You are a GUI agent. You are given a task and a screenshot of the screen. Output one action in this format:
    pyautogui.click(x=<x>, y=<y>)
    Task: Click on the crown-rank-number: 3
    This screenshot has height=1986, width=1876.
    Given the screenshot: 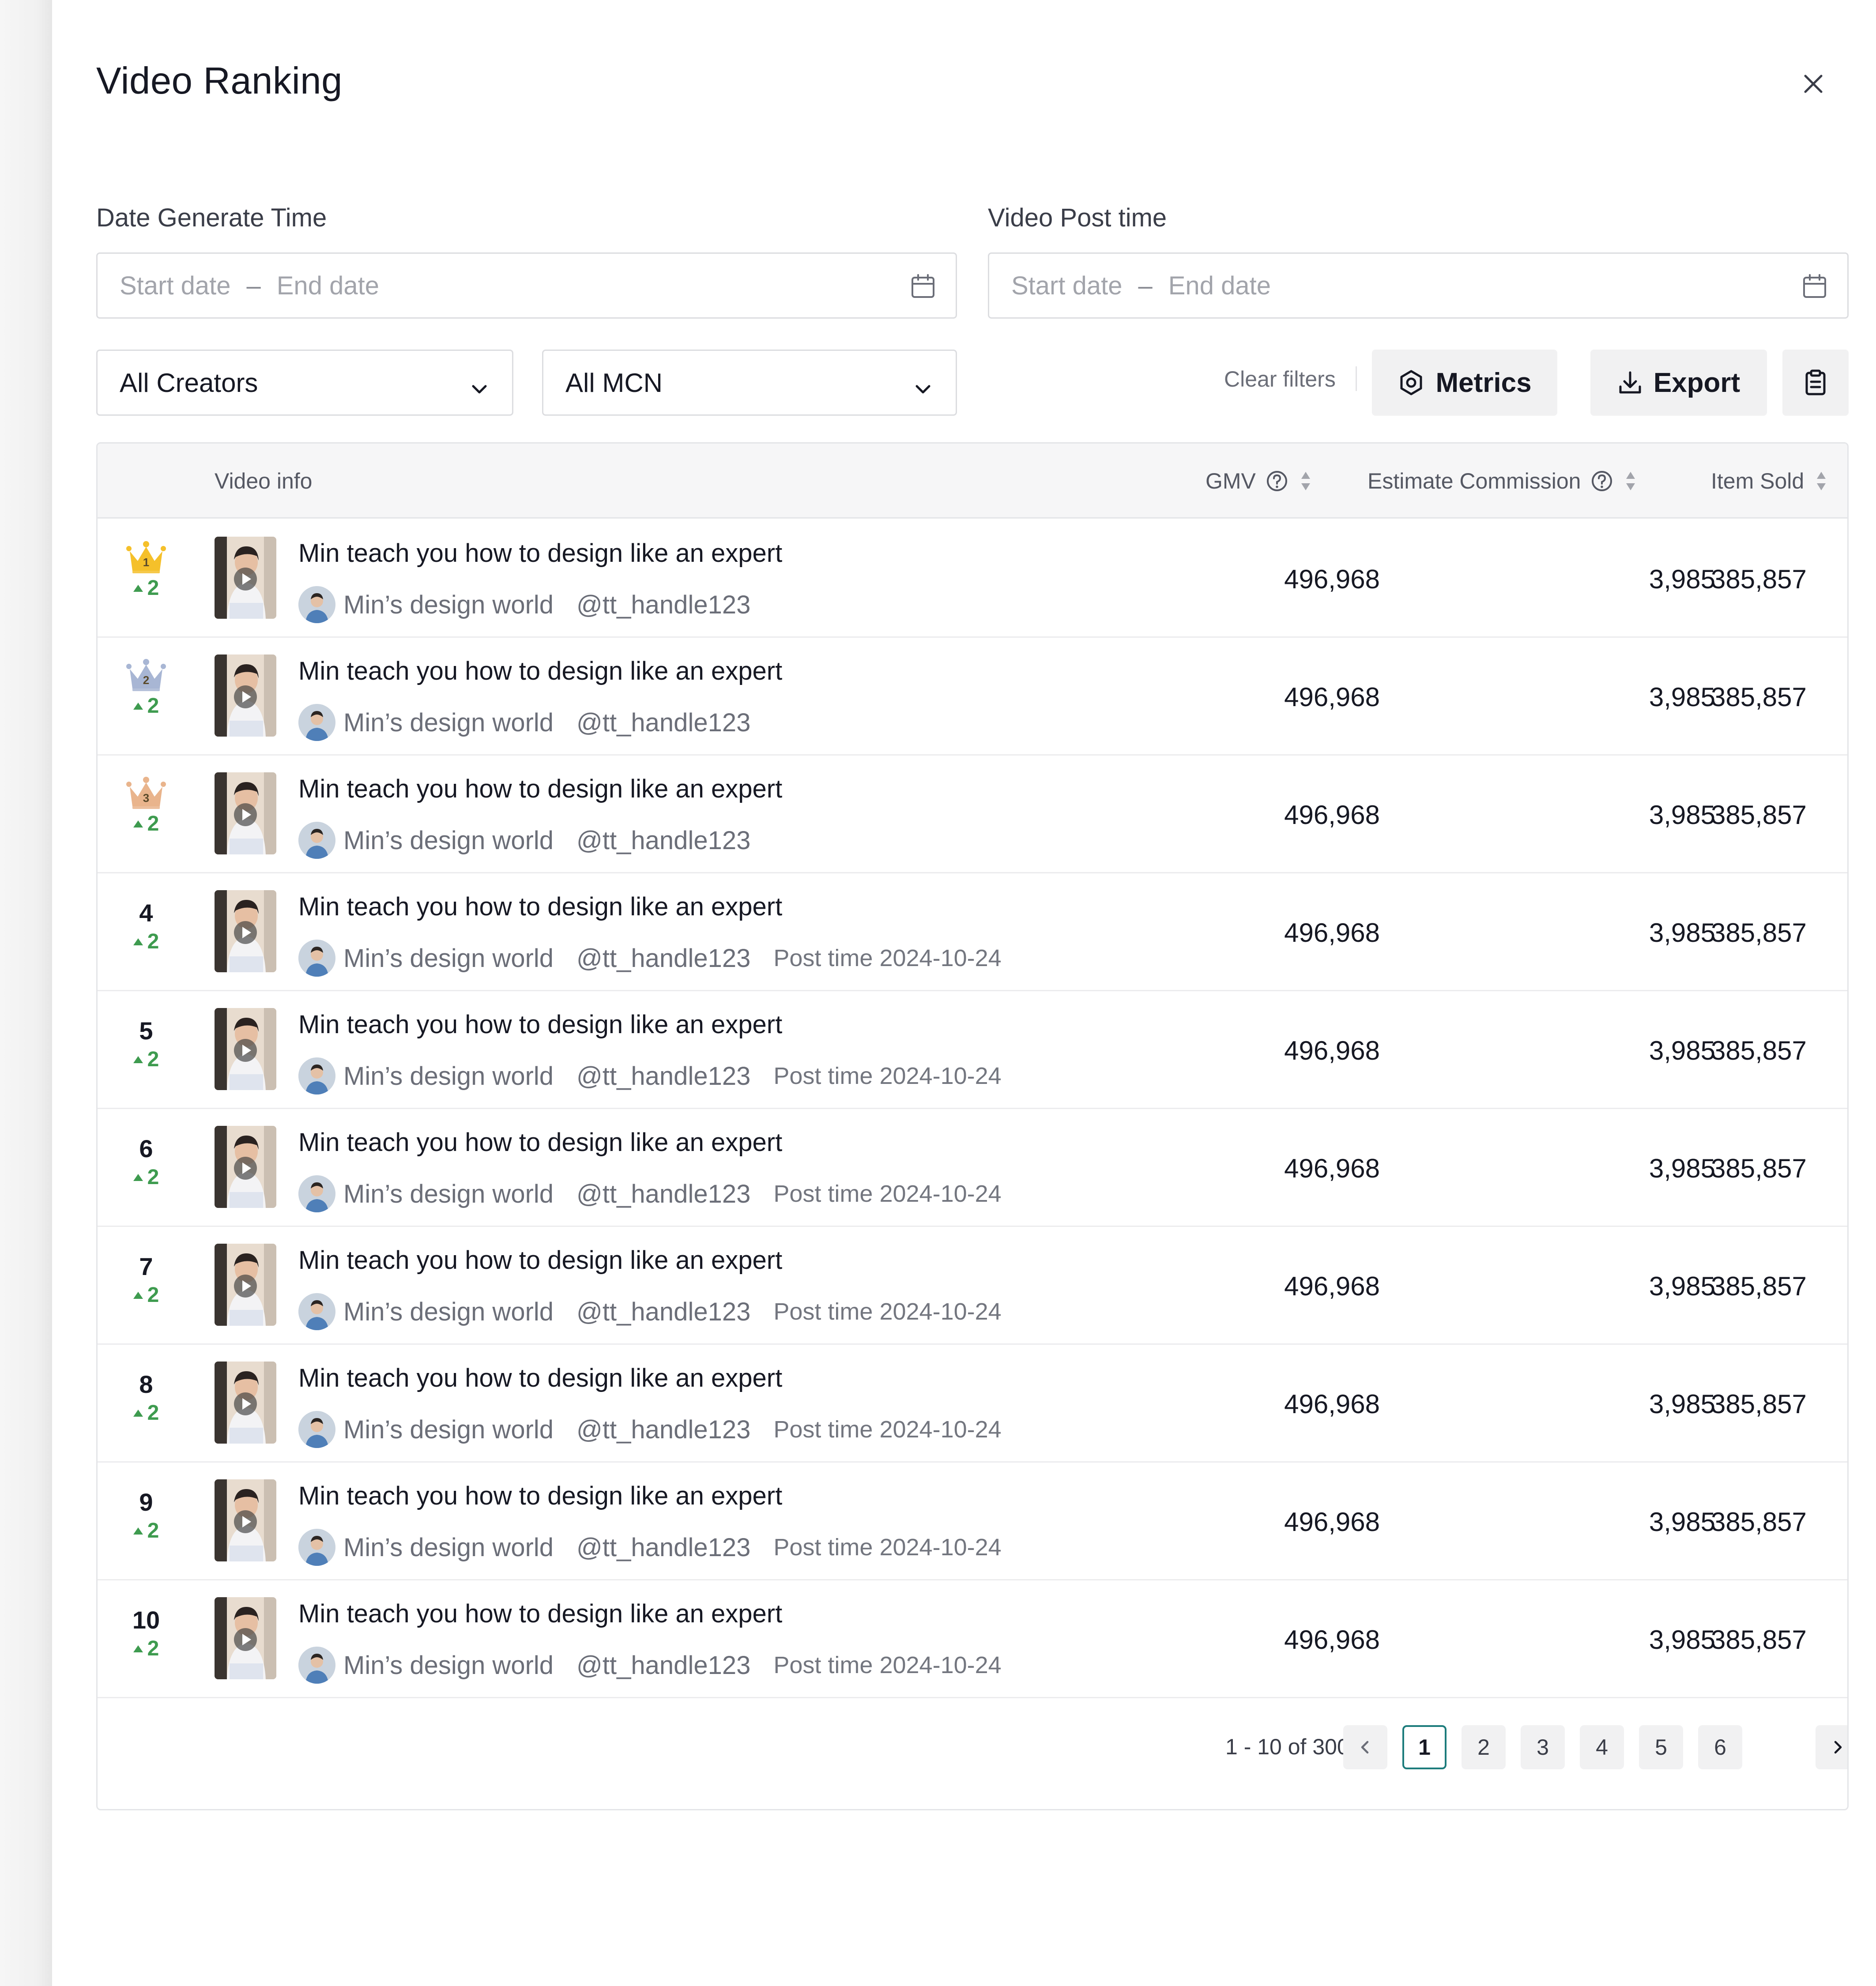 What is the action you would take?
    pyautogui.click(x=146, y=798)
    